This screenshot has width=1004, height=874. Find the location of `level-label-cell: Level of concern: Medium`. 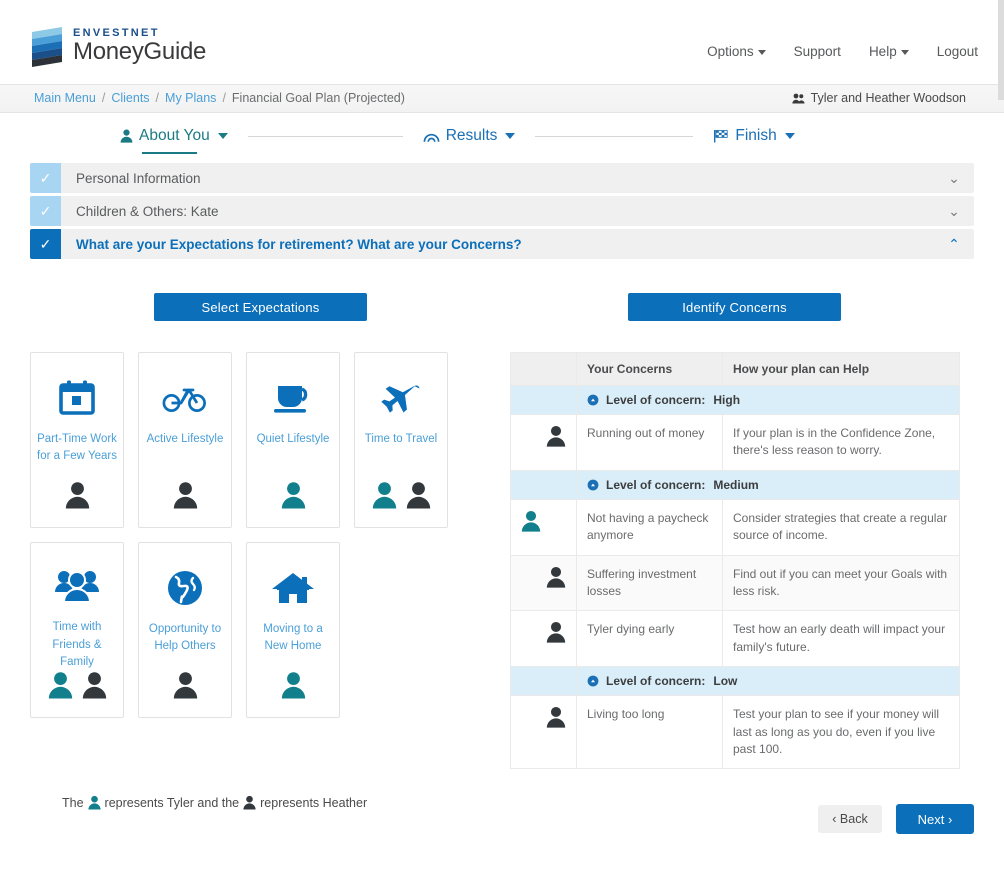

level-label-cell: Level of concern: Medium is located at coordinates (768, 484).